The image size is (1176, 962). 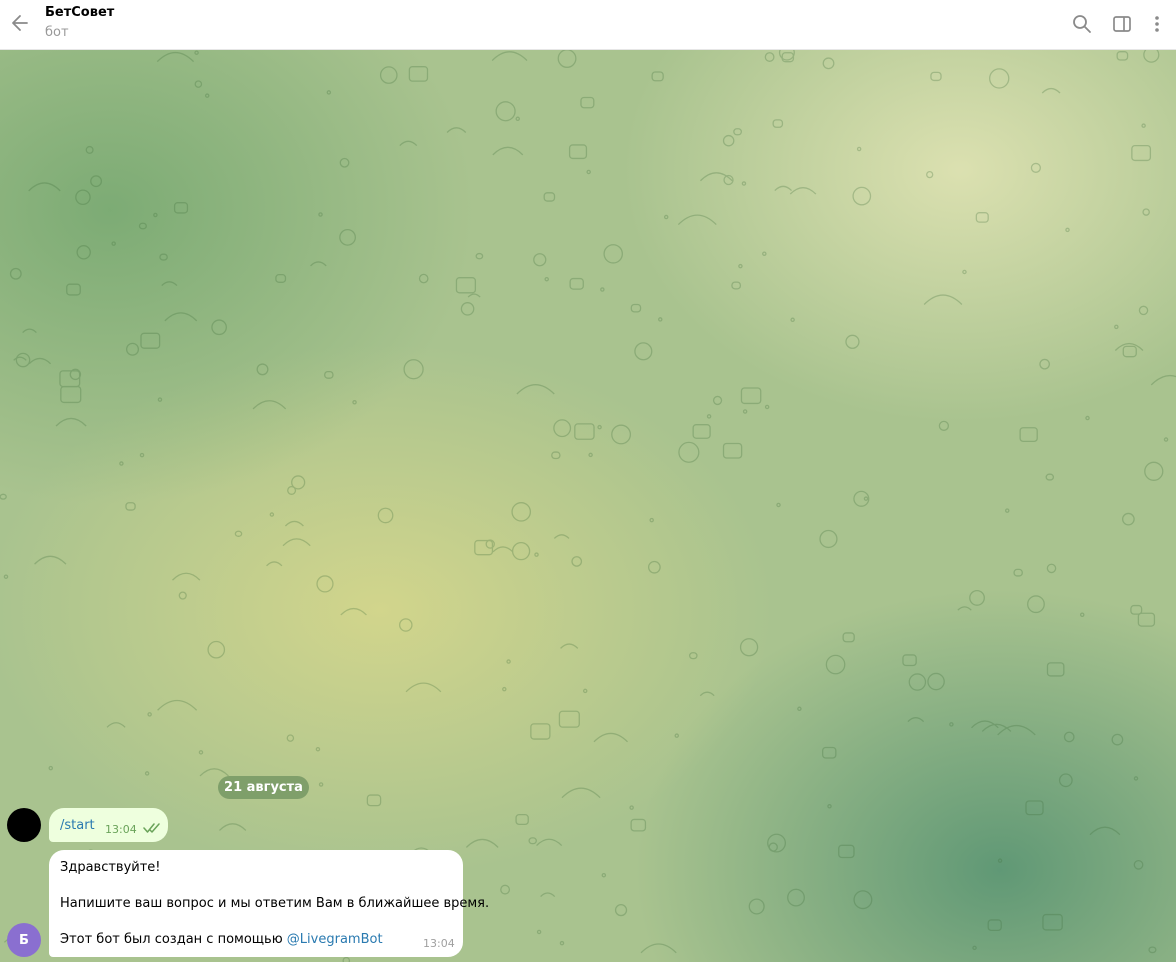 What do you see at coordinates (173, 939) in the screenshot?
I see `incoming-message-text: Этот бот был создан с помощью` at bounding box center [173, 939].